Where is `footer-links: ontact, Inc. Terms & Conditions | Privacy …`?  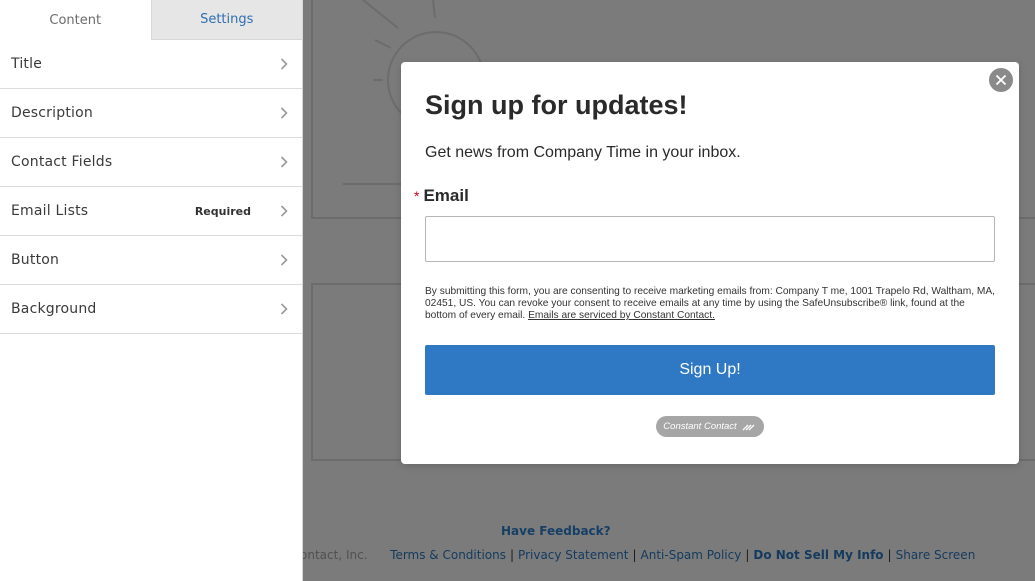 footer-links: ontact, Inc. Terms & Conditions | Privacy … is located at coordinates (638, 555).